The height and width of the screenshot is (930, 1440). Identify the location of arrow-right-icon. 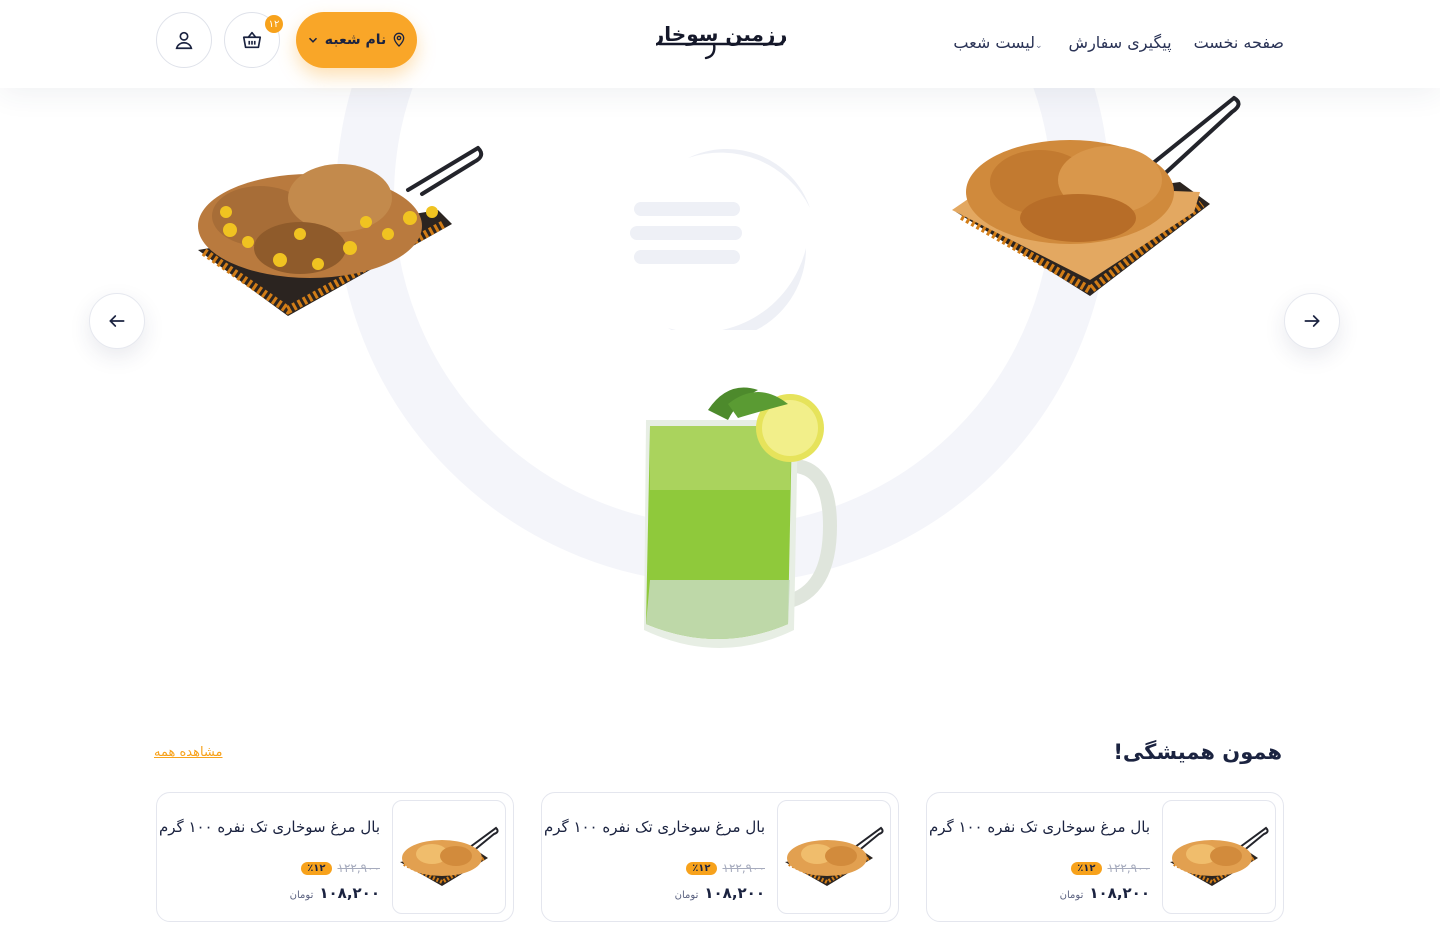
(1312, 321).